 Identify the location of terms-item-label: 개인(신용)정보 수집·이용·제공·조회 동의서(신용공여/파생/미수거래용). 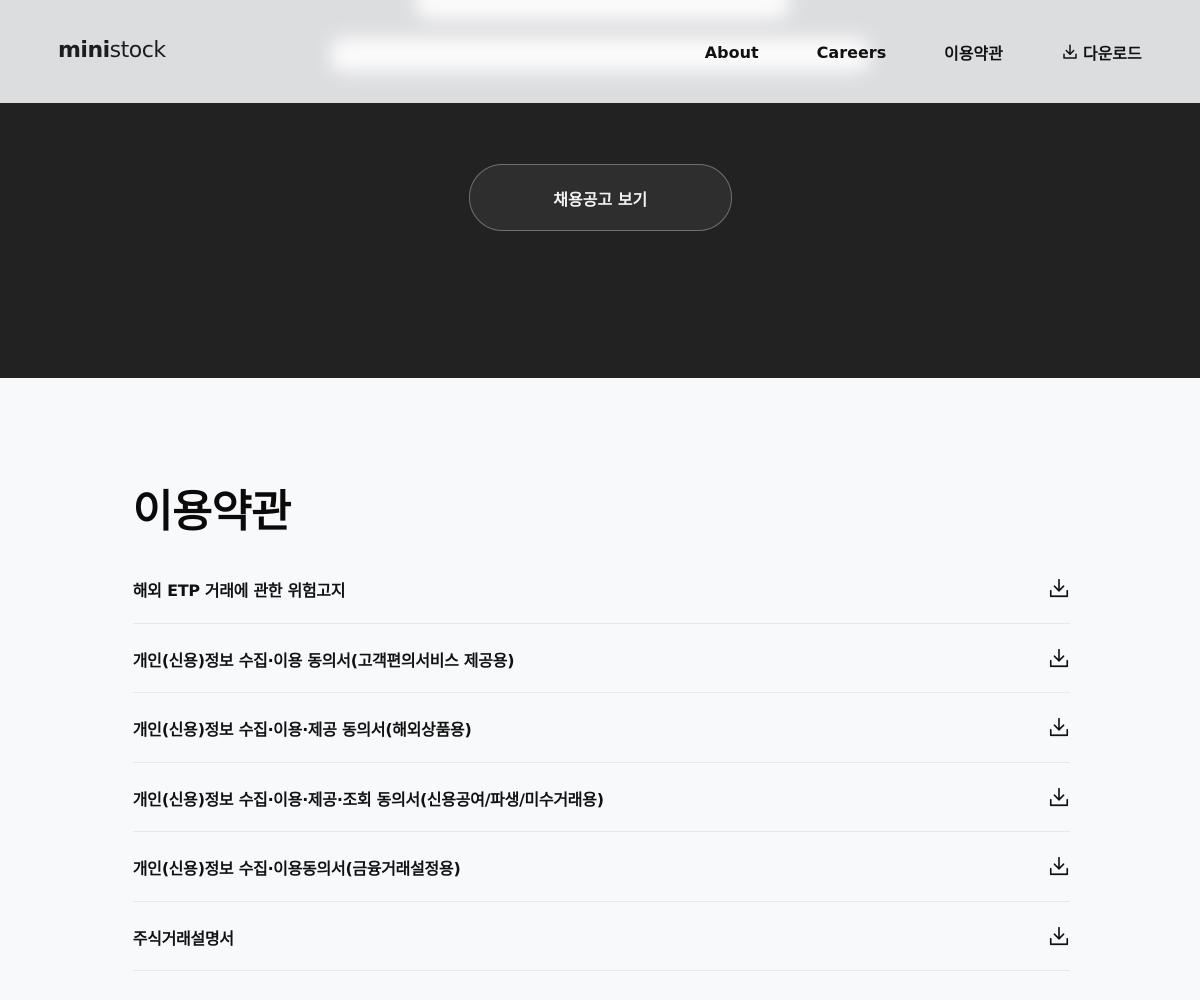
(368, 799).